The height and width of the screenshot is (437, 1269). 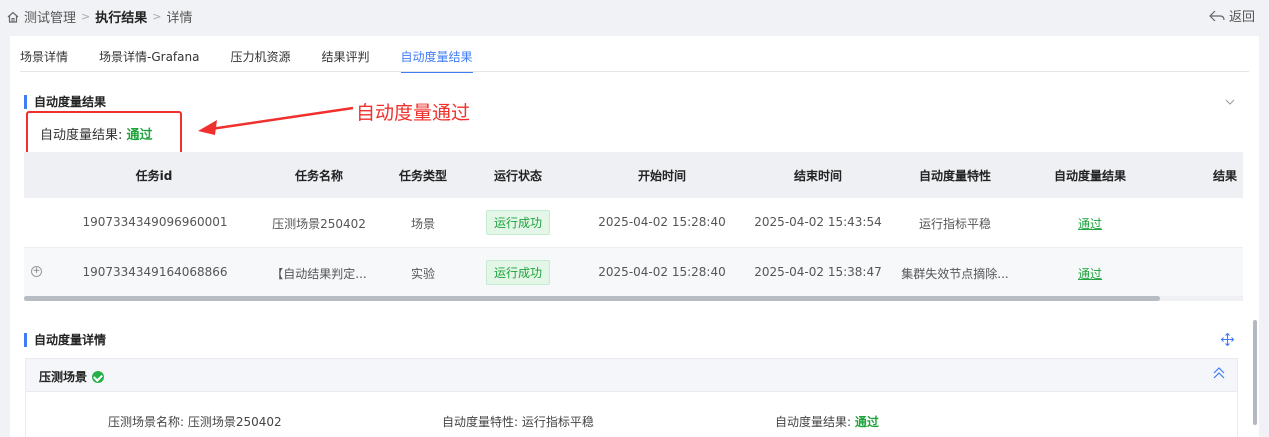 What do you see at coordinates (955, 176) in the screenshot?
I see `col-metric-feature: 自动度量特性` at bounding box center [955, 176].